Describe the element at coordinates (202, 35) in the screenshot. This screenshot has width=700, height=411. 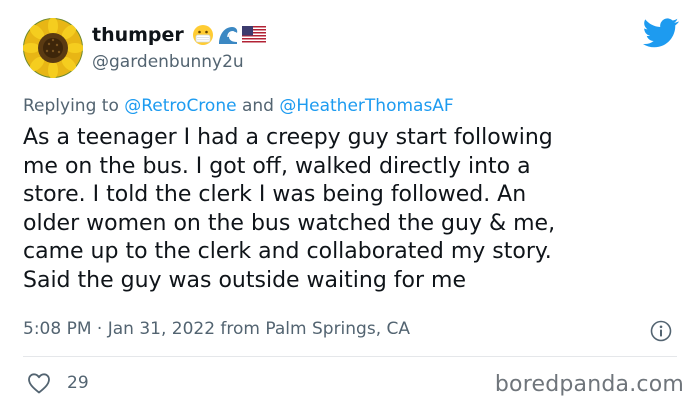
I see `face-with-mask-emoji-icon` at that location.